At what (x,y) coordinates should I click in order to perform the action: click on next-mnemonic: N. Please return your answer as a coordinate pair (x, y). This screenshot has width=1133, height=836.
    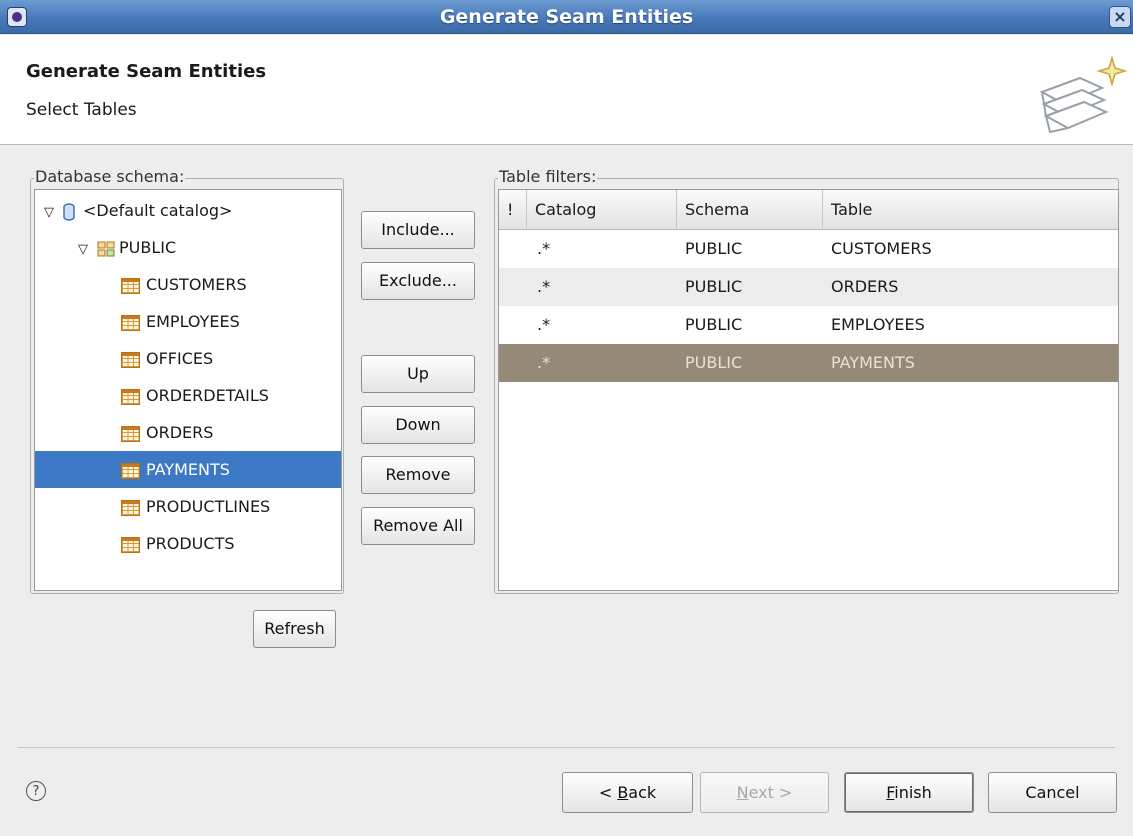
    Looking at the image, I should click on (742, 792).